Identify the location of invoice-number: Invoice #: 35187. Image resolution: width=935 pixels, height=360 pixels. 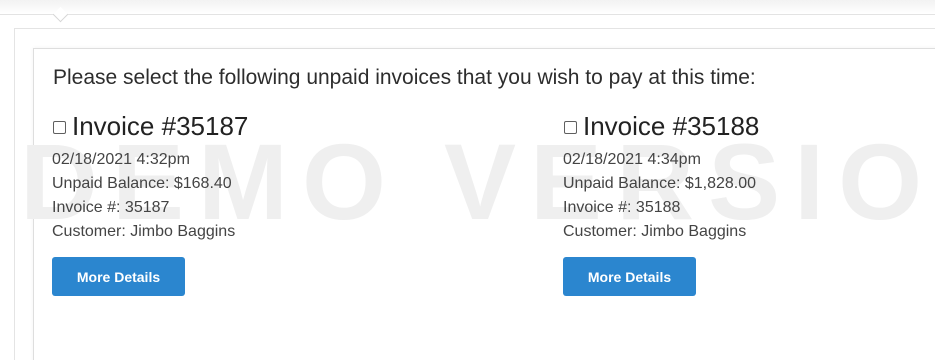
(111, 207).